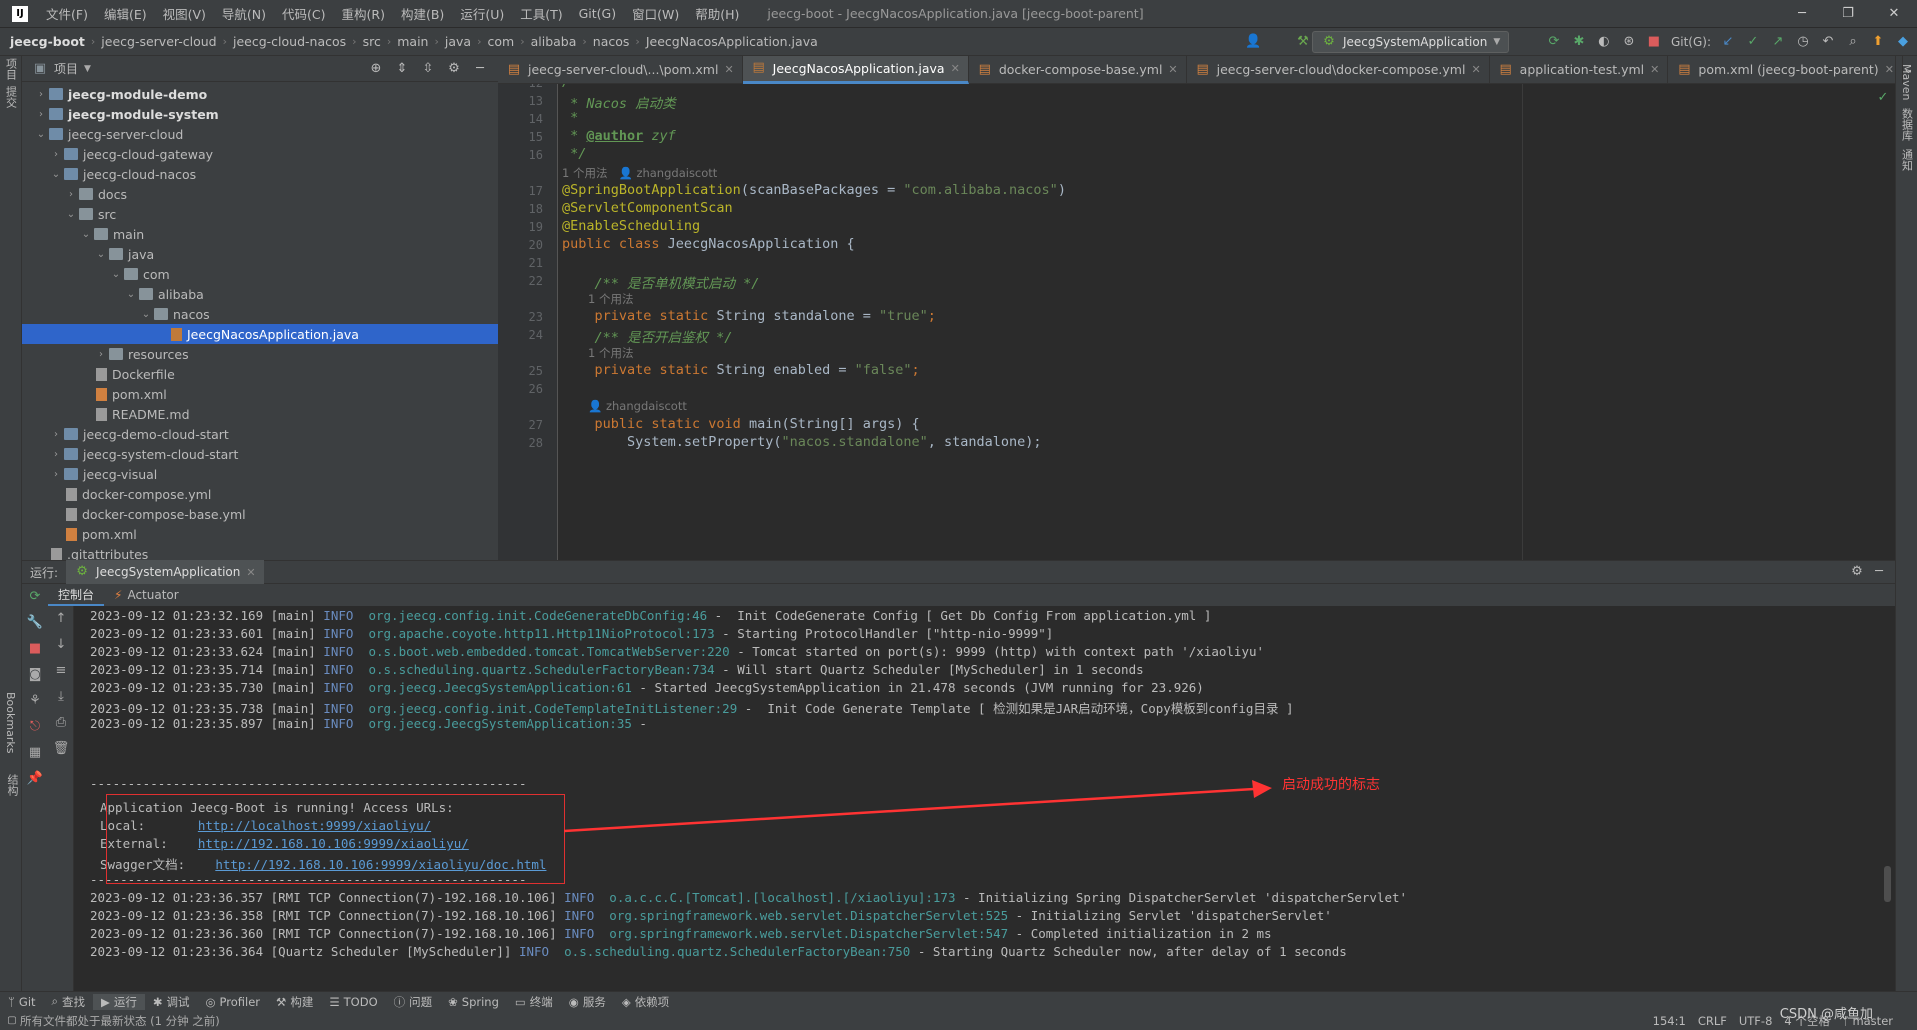 The width and height of the screenshot is (1917, 1030). What do you see at coordinates (534, 1002) in the screenshot?
I see `tool-window-button: ▭ 终端` at bounding box center [534, 1002].